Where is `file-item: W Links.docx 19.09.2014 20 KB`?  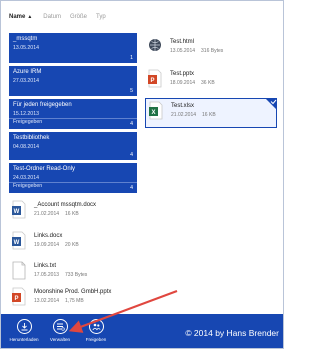
file-item: W Links.docx 19.09.2014 20 KB is located at coordinates (75, 244).